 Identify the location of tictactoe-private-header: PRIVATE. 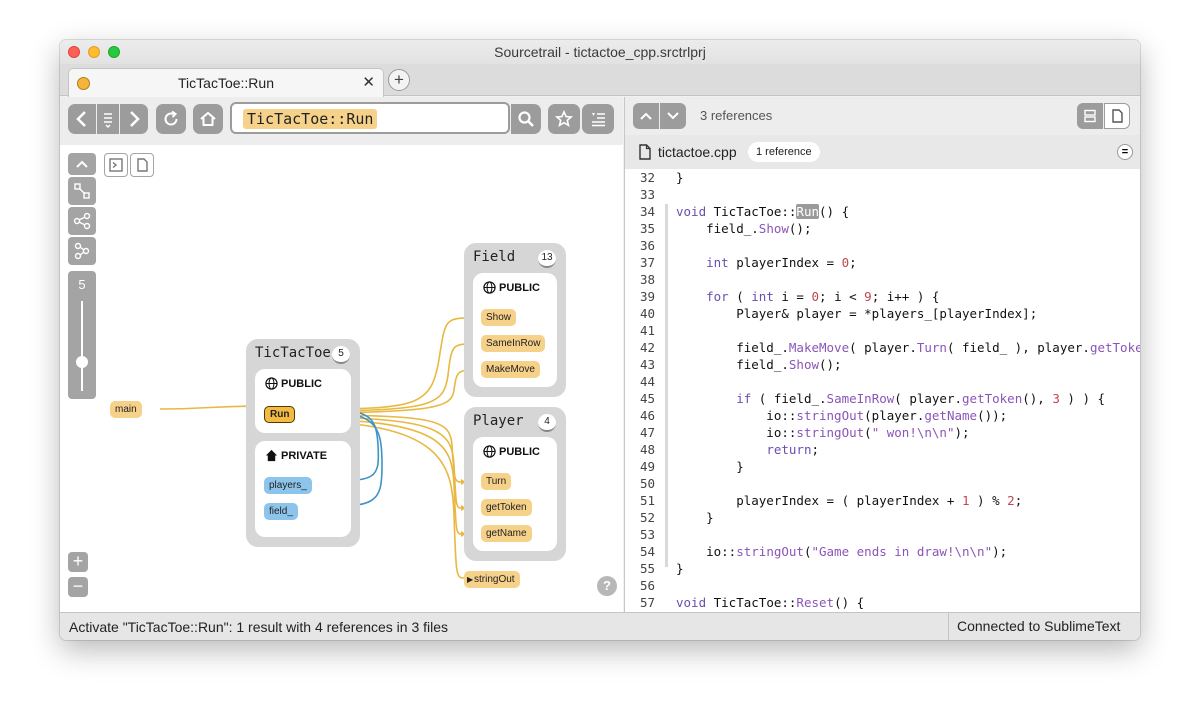
(296, 455).